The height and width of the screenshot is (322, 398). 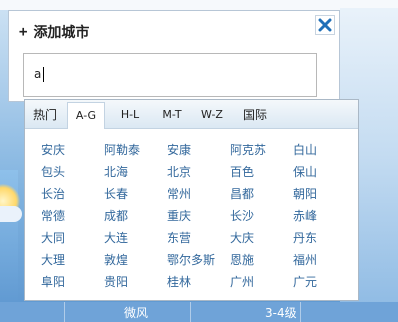 I want to click on city-link: 常州, so click(x=179, y=193).